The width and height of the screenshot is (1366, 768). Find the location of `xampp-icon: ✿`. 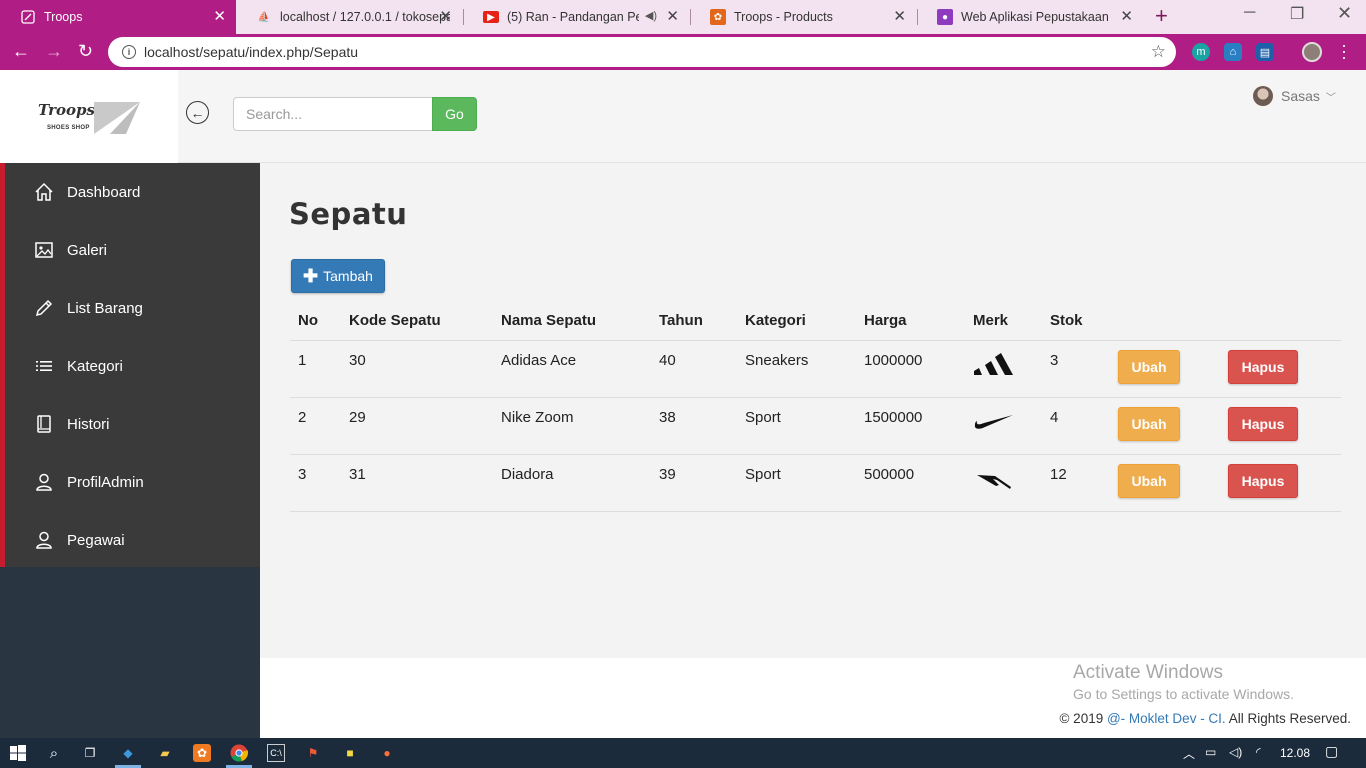

xampp-icon: ✿ is located at coordinates (202, 753).